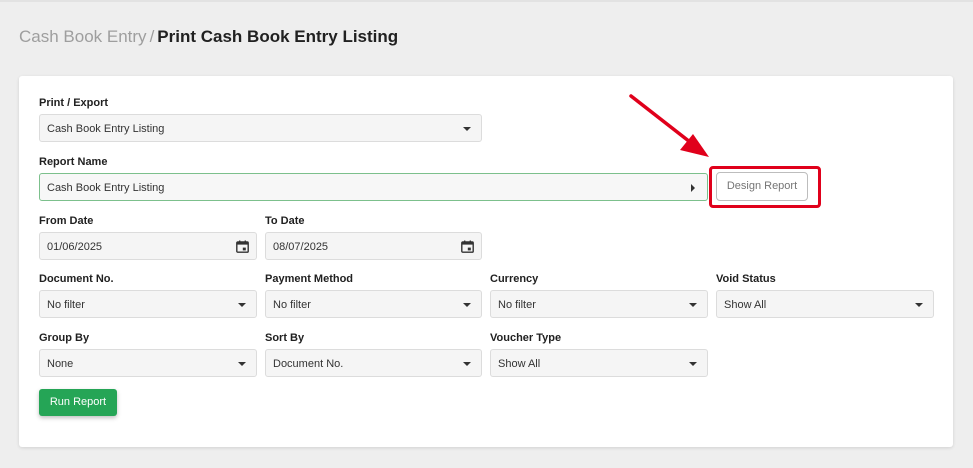 The height and width of the screenshot is (468, 973). Describe the element at coordinates (285, 338) in the screenshot. I see `sort-by-label: Sort By` at that location.